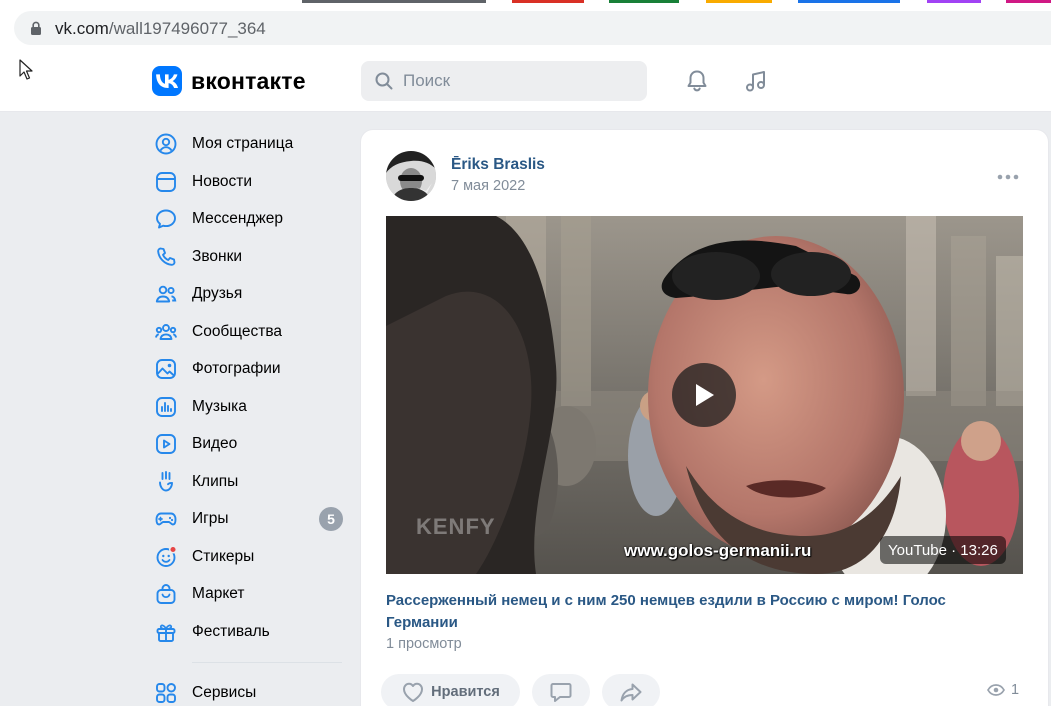  Describe the element at coordinates (167, 555) in the screenshot. I see `stickers-icon` at that location.